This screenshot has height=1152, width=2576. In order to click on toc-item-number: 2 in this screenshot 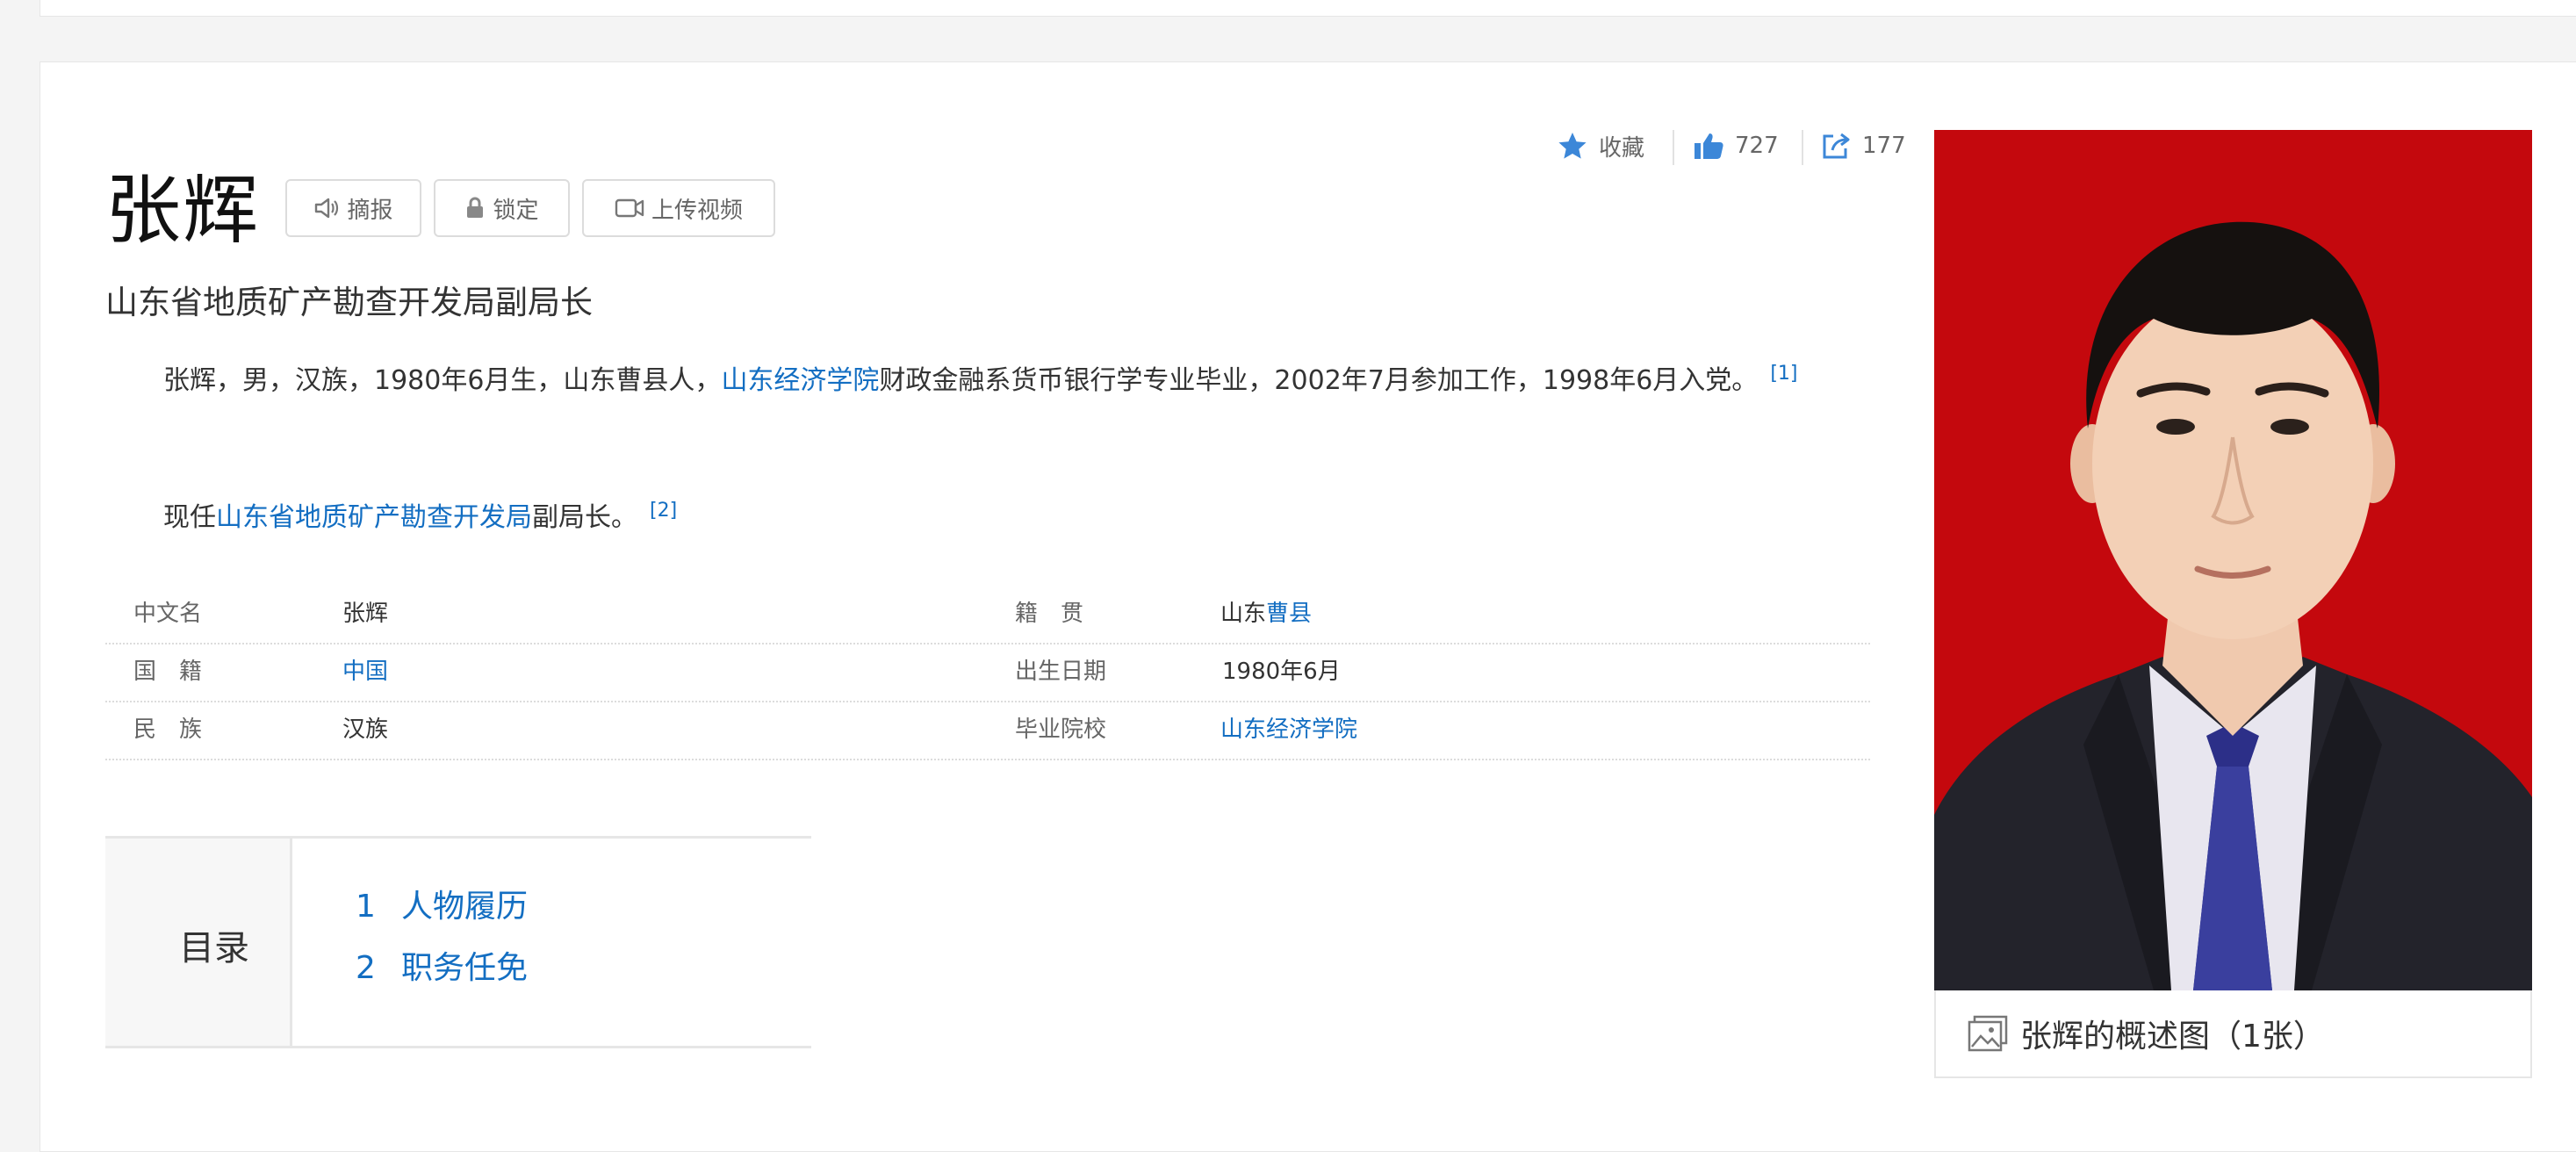, I will do `click(366, 968)`.